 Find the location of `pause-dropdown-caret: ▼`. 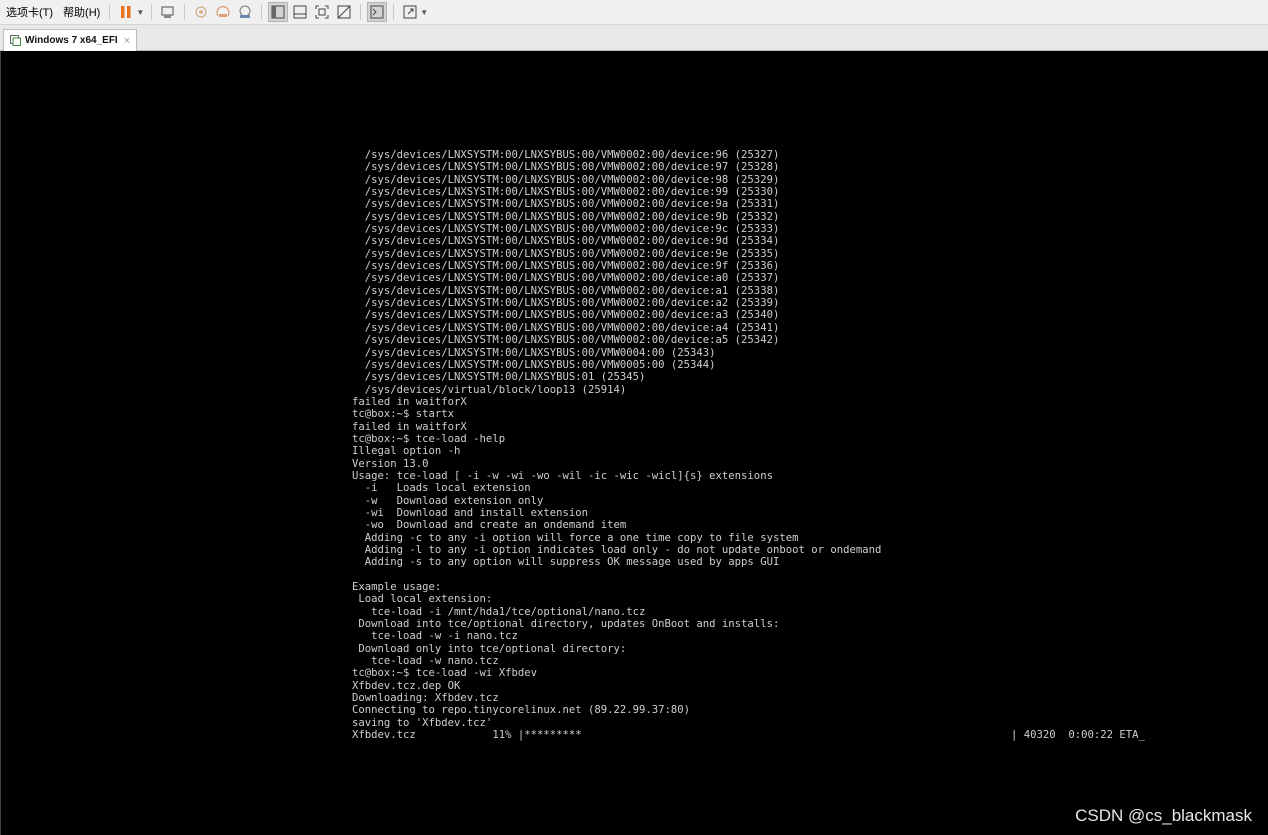

pause-dropdown-caret: ▼ is located at coordinates (140, 12).